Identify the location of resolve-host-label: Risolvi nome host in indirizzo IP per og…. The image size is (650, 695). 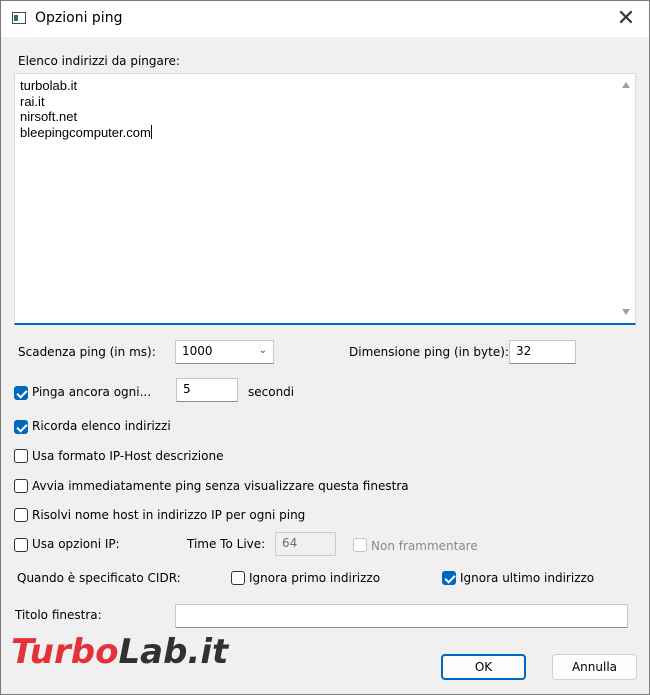
(169, 515).